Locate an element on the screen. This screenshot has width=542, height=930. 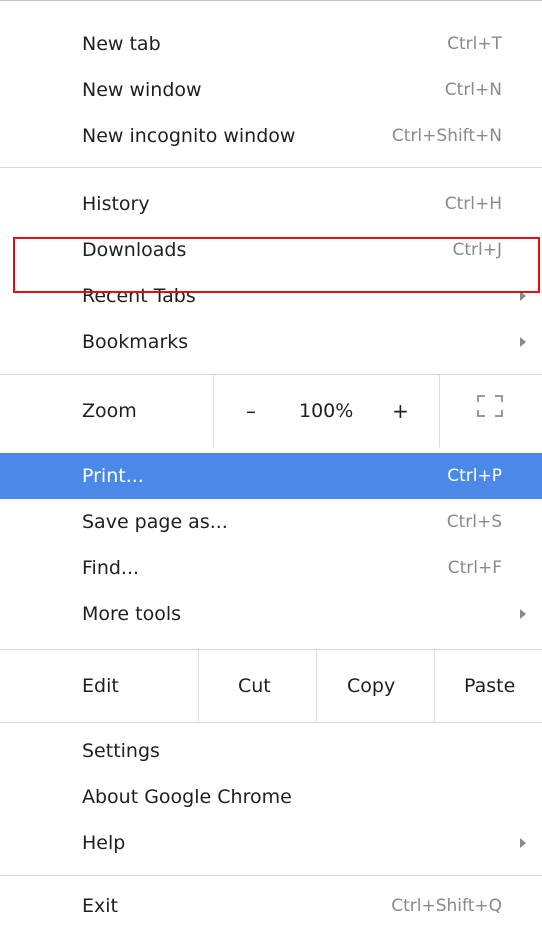
menu-item-shortcut: Ctrl+J is located at coordinates (477, 250).